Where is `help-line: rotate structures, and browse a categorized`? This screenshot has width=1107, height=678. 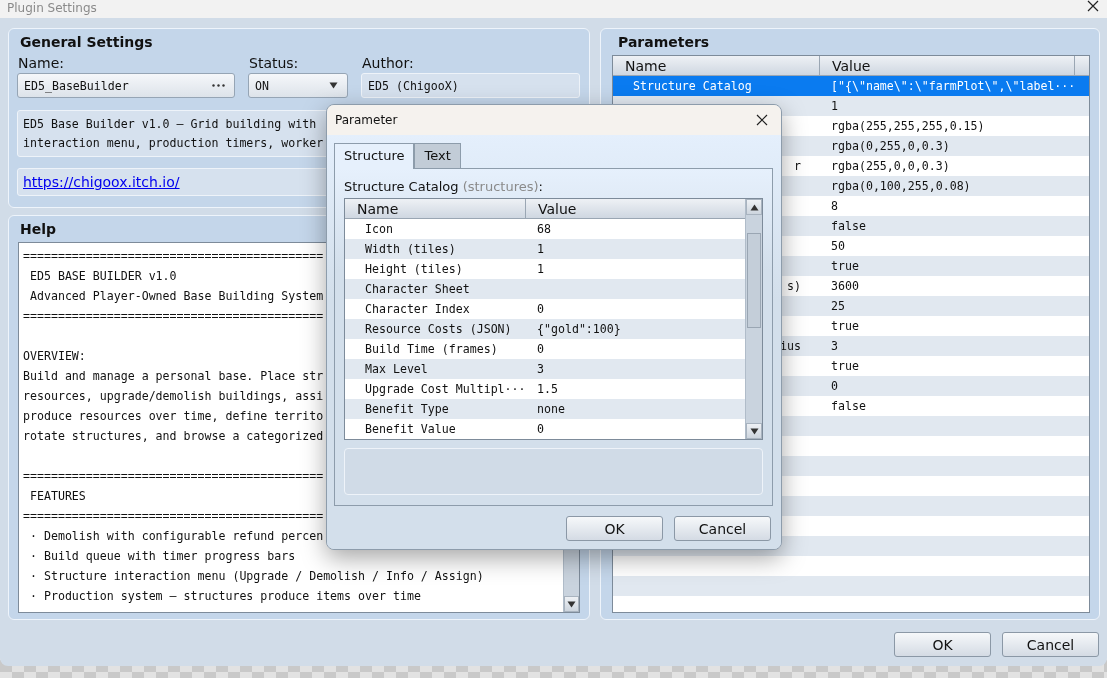 help-line: rotate structures, and browse a categorized is located at coordinates (173, 436).